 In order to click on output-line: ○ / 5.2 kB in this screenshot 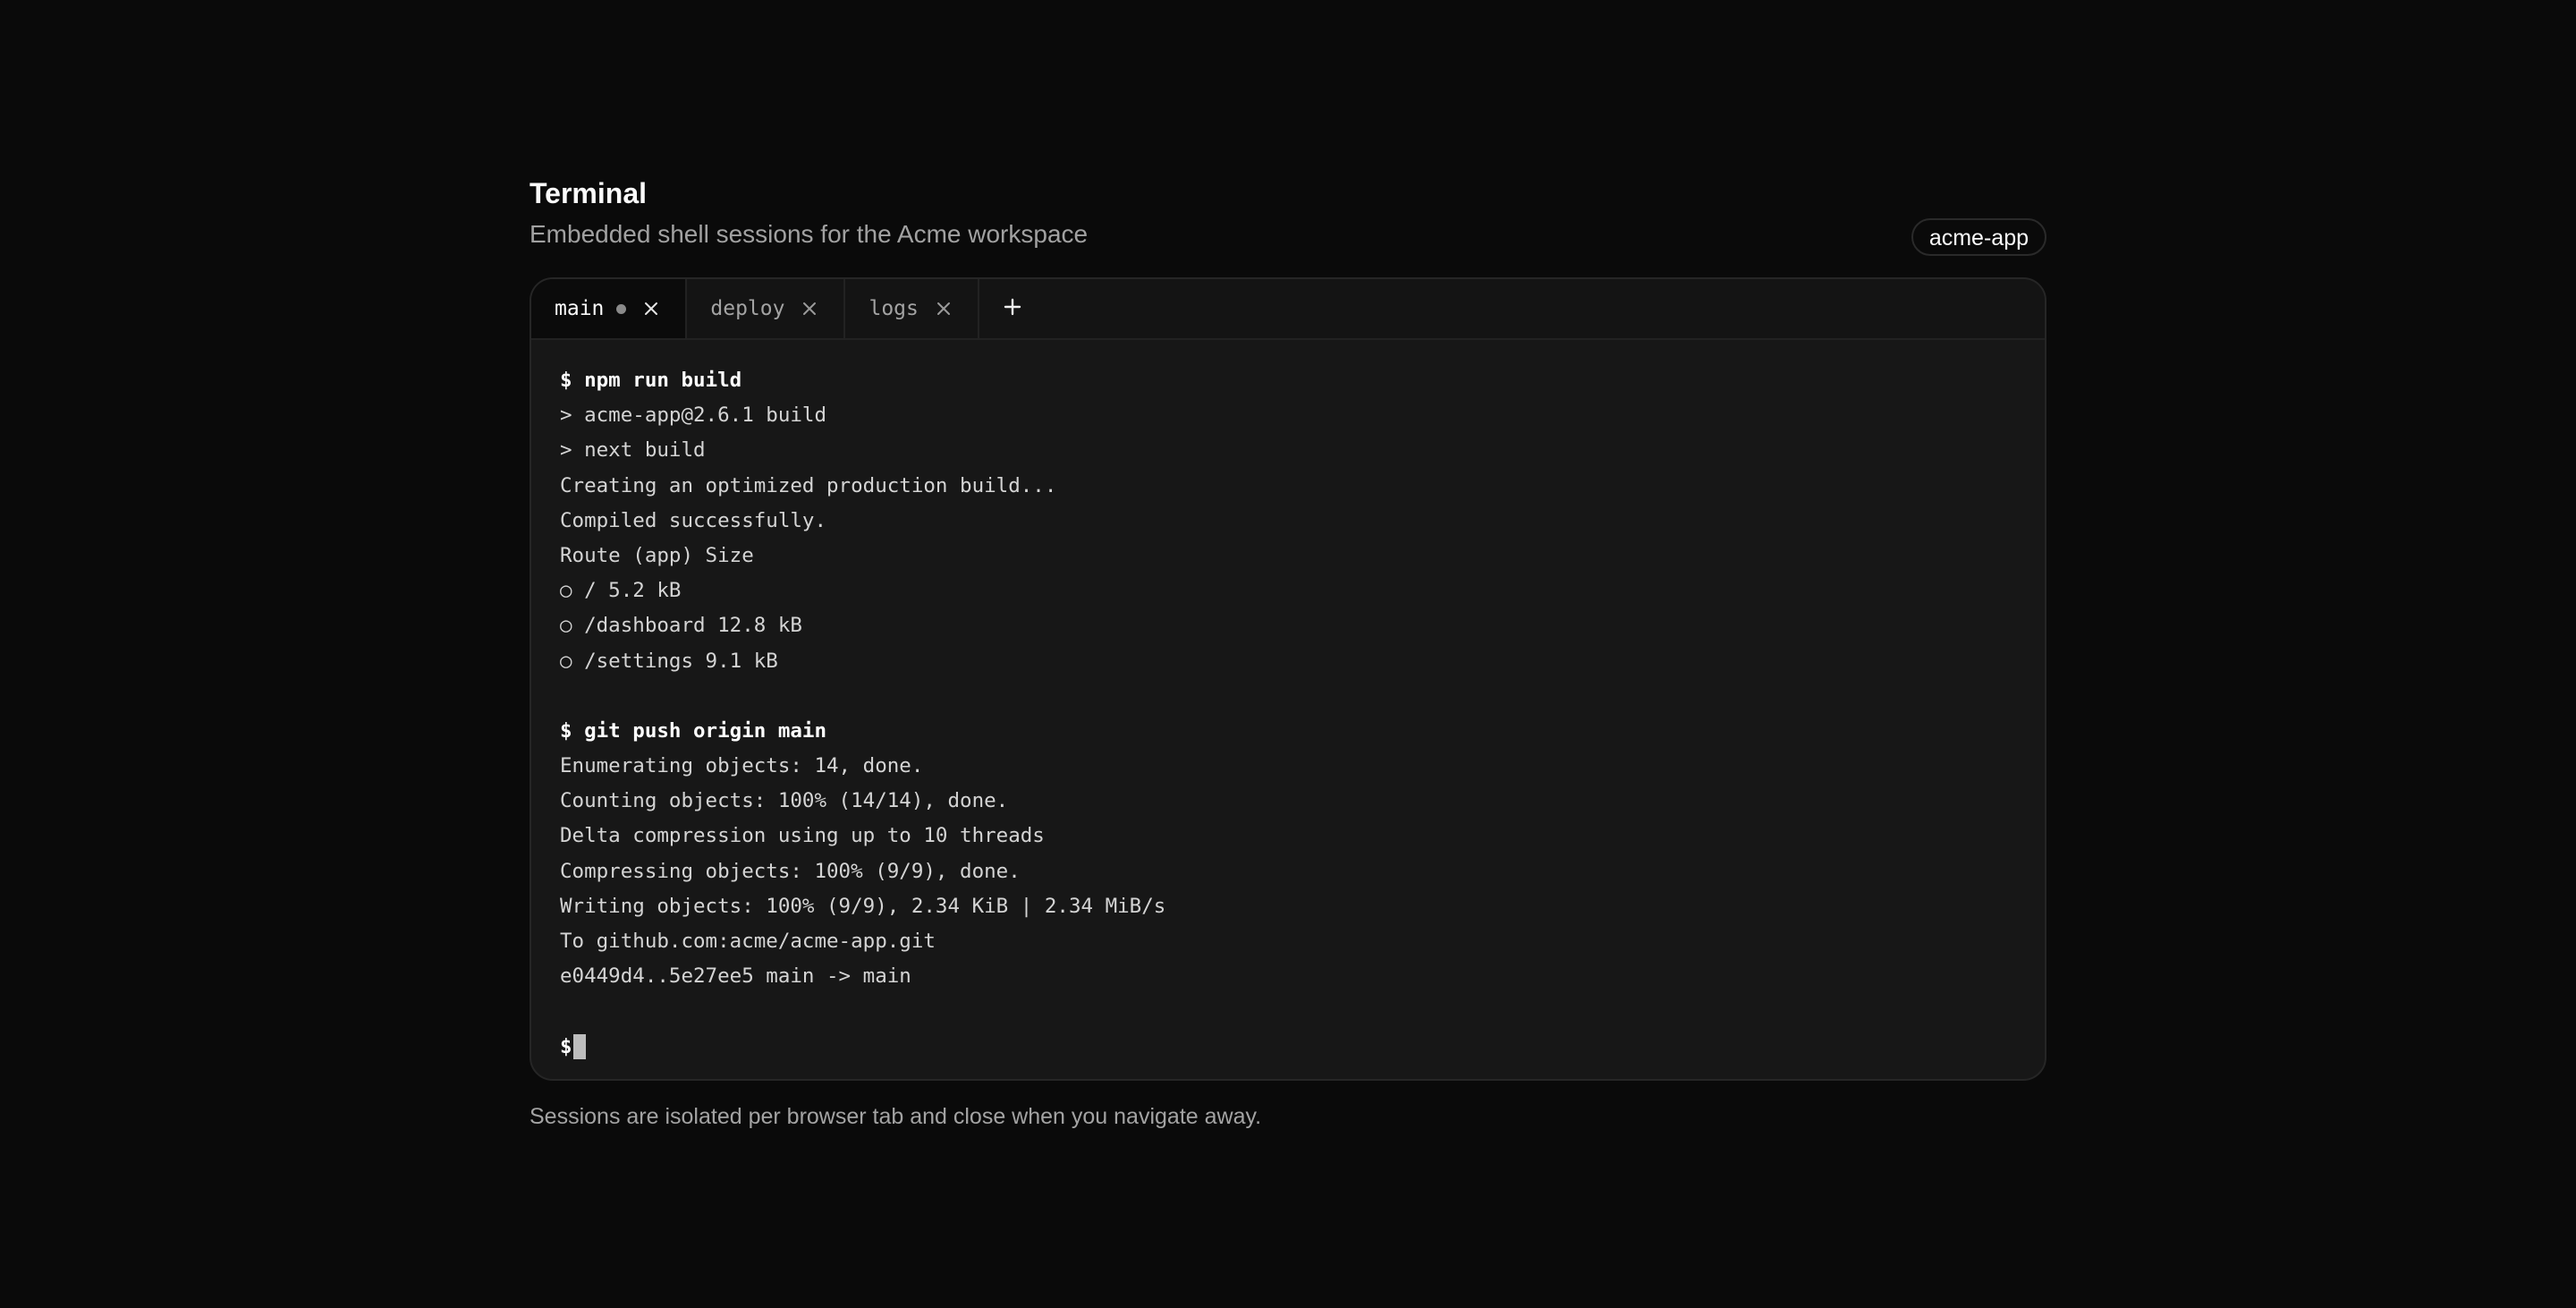, I will do `click(621, 591)`.